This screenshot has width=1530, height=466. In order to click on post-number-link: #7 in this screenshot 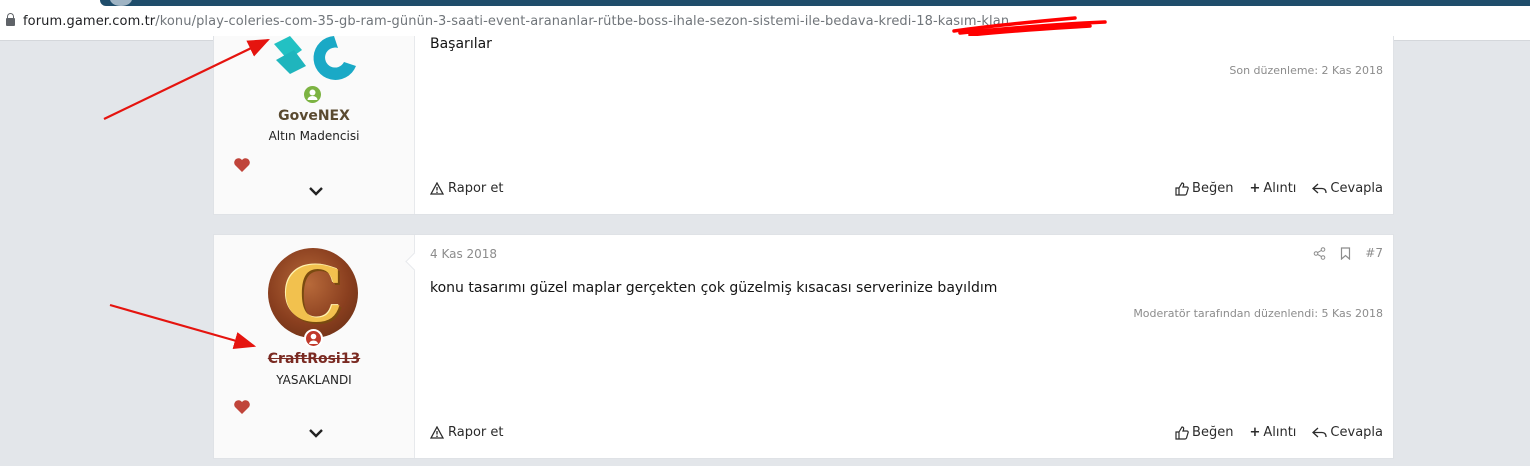, I will do `click(1374, 253)`.